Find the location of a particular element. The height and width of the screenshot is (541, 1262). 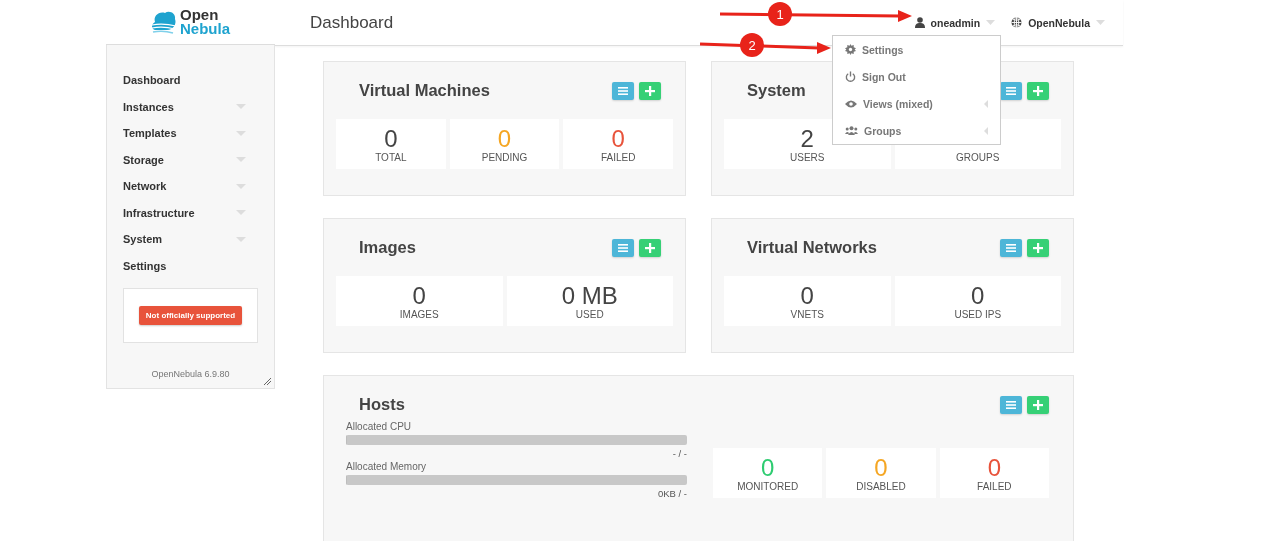

group-icon is located at coordinates (851, 130).